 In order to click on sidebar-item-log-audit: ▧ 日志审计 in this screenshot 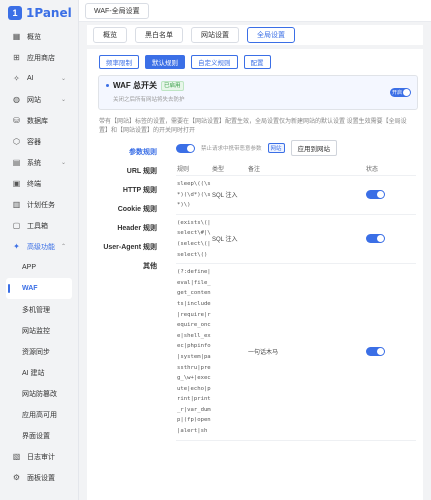, I will do `click(39, 456)`.